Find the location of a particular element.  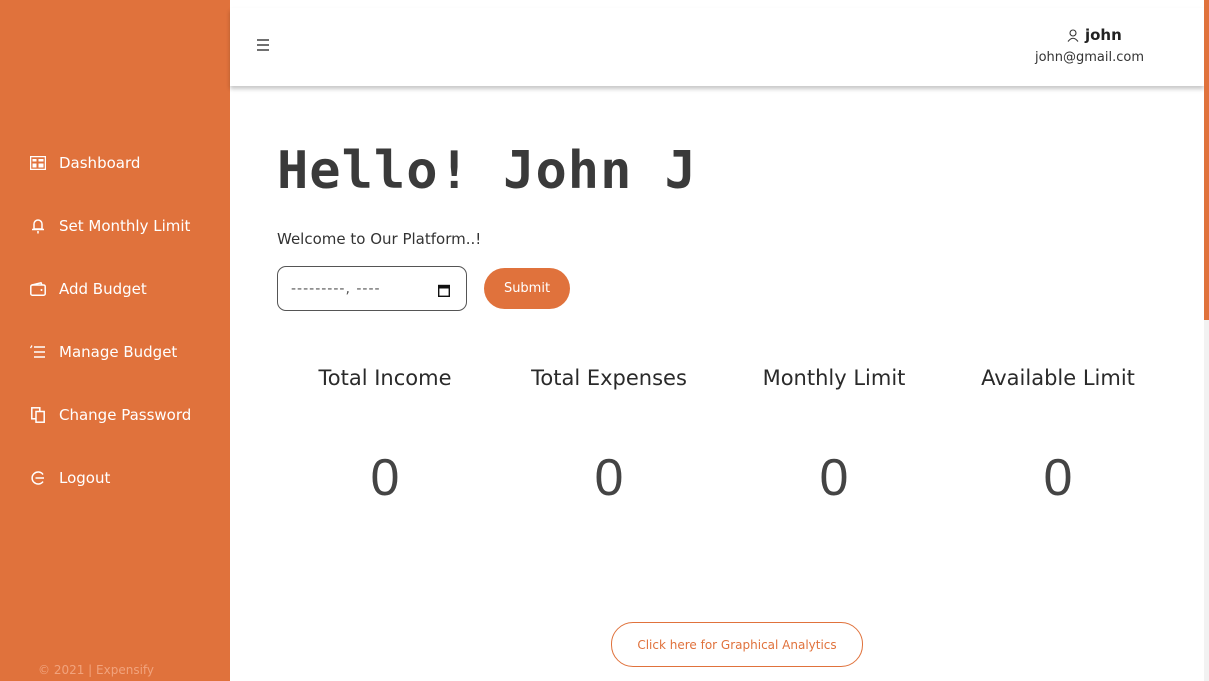

stat-label-total-income: Total Income is located at coordinates (385, 378).